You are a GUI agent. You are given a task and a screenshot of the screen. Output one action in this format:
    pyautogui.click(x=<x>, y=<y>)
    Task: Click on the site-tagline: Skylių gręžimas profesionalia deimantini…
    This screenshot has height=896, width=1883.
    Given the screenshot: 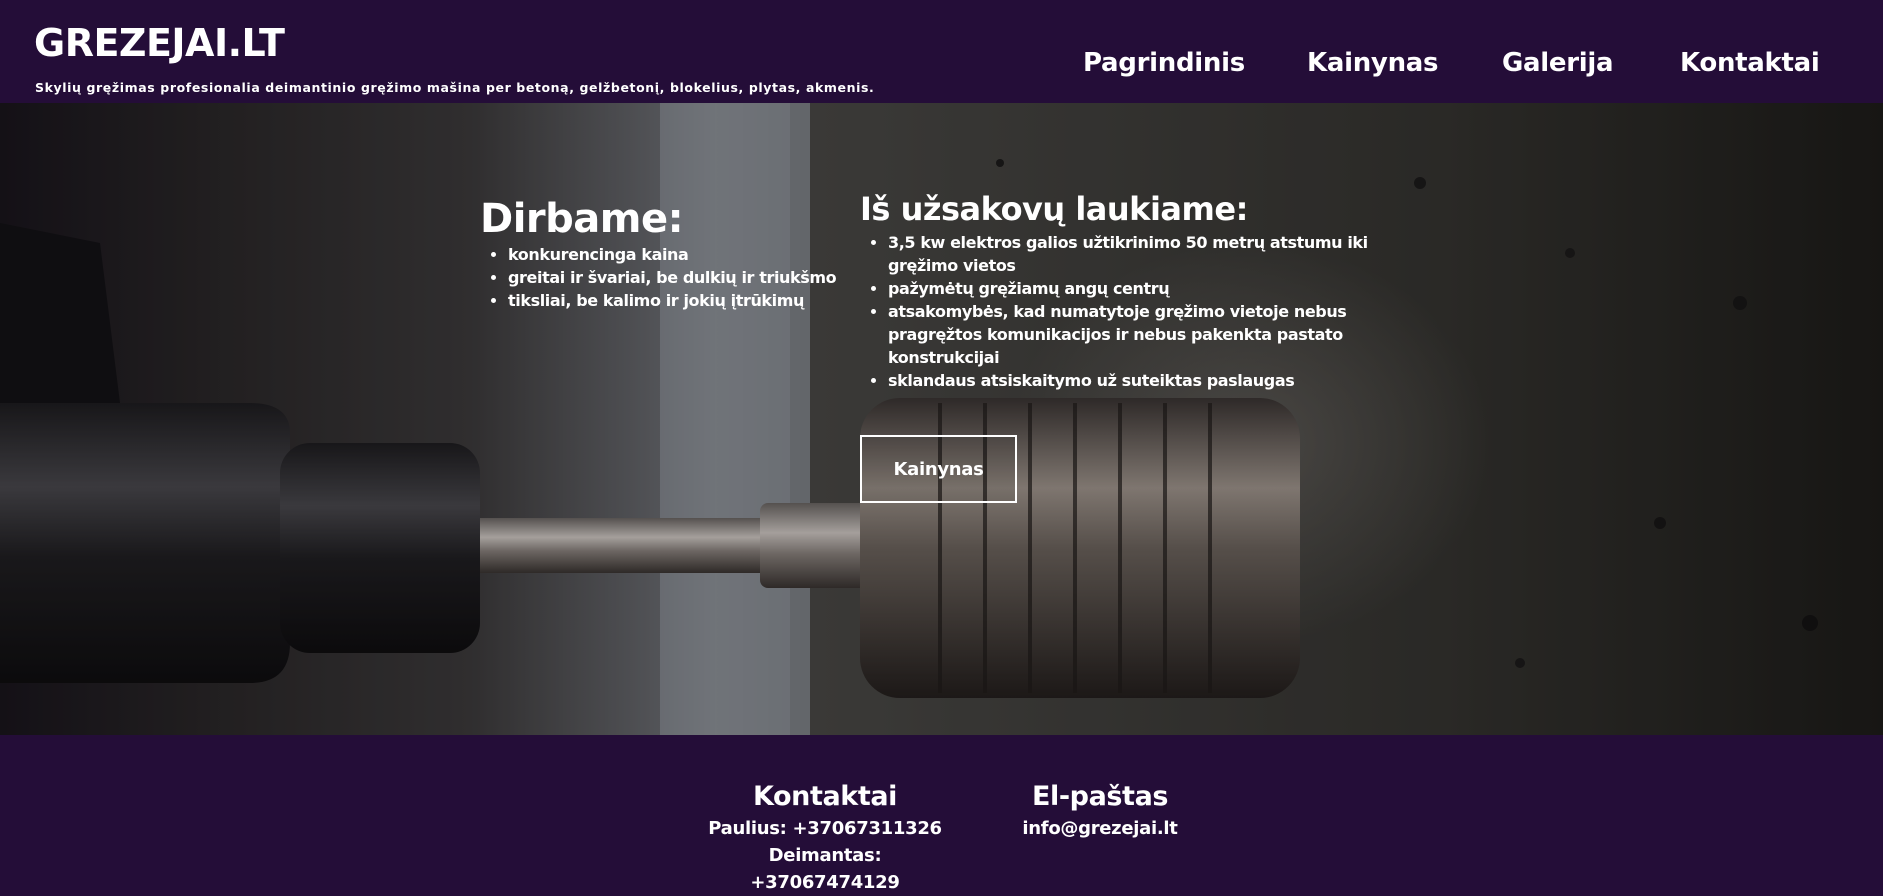 What is the action you would take?
    pyautogui.click(x=455, y=87)
    